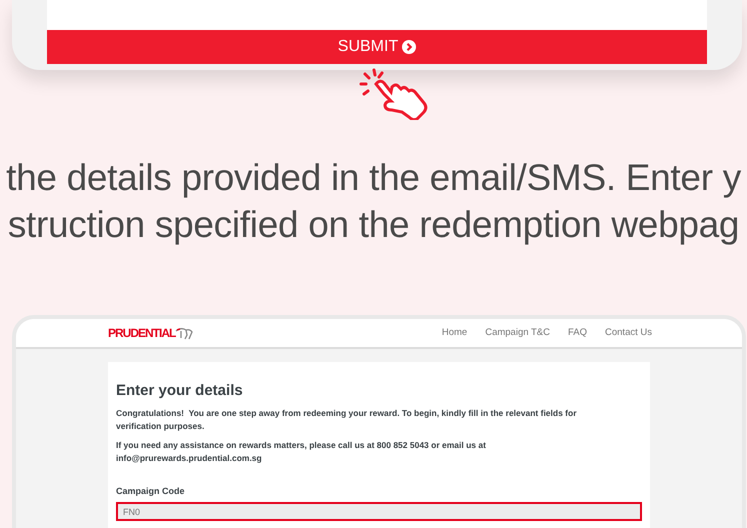 This screenshot has height=528, width=747. What do you see at coordinates (517, 333) in the screenshot?
I see `nav-link: Campaign T&C` at bounding box center [517, 333].